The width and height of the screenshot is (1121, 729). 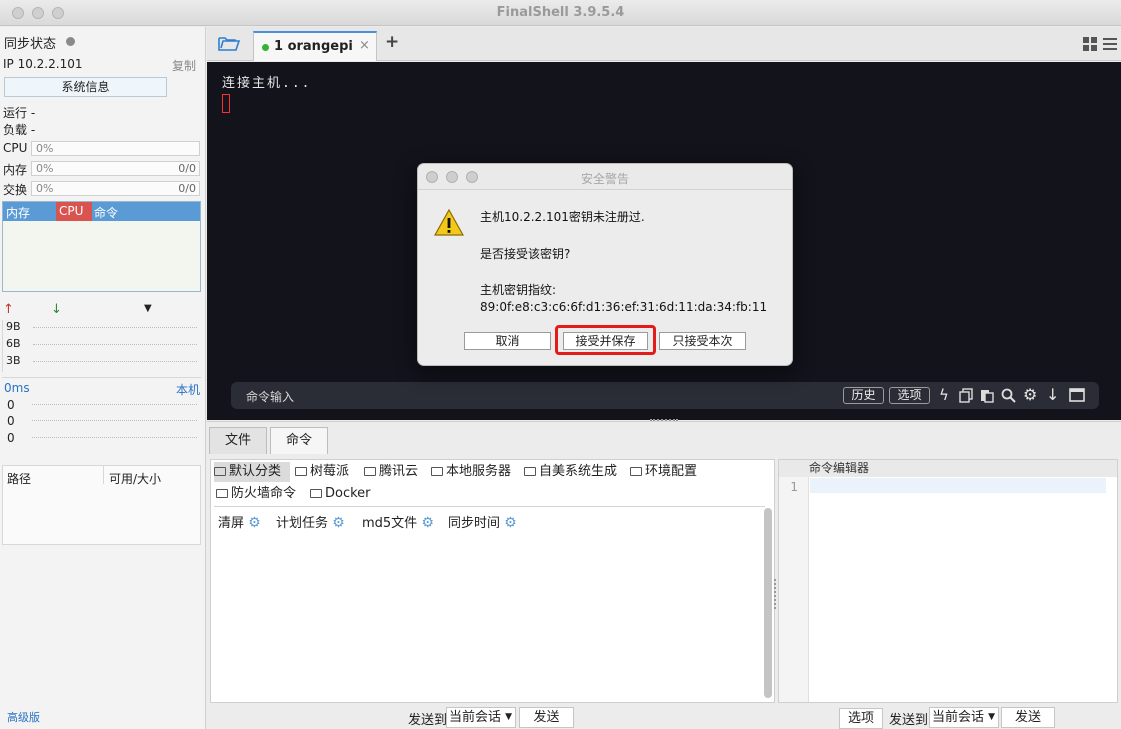 What do you see at coordinates (507, 341) in the screenshot?
I see `cancel-button: 取消` at bounding box center [507, 341].